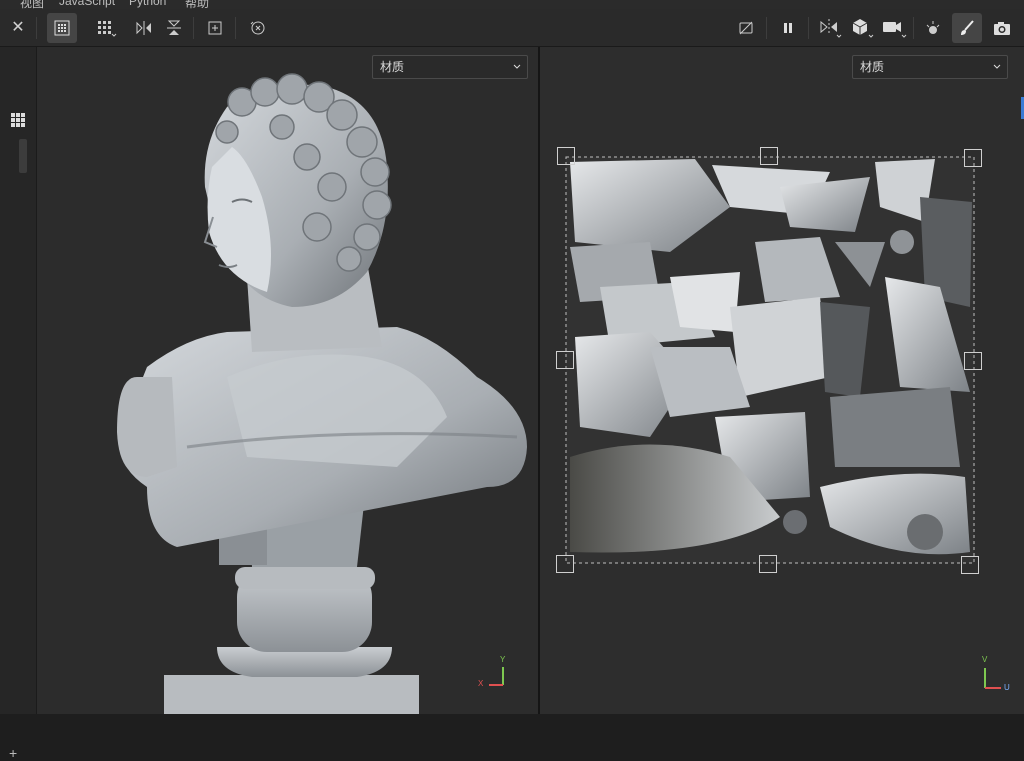  I want to click on uv-handle-bottom-left, so click(565, 564).